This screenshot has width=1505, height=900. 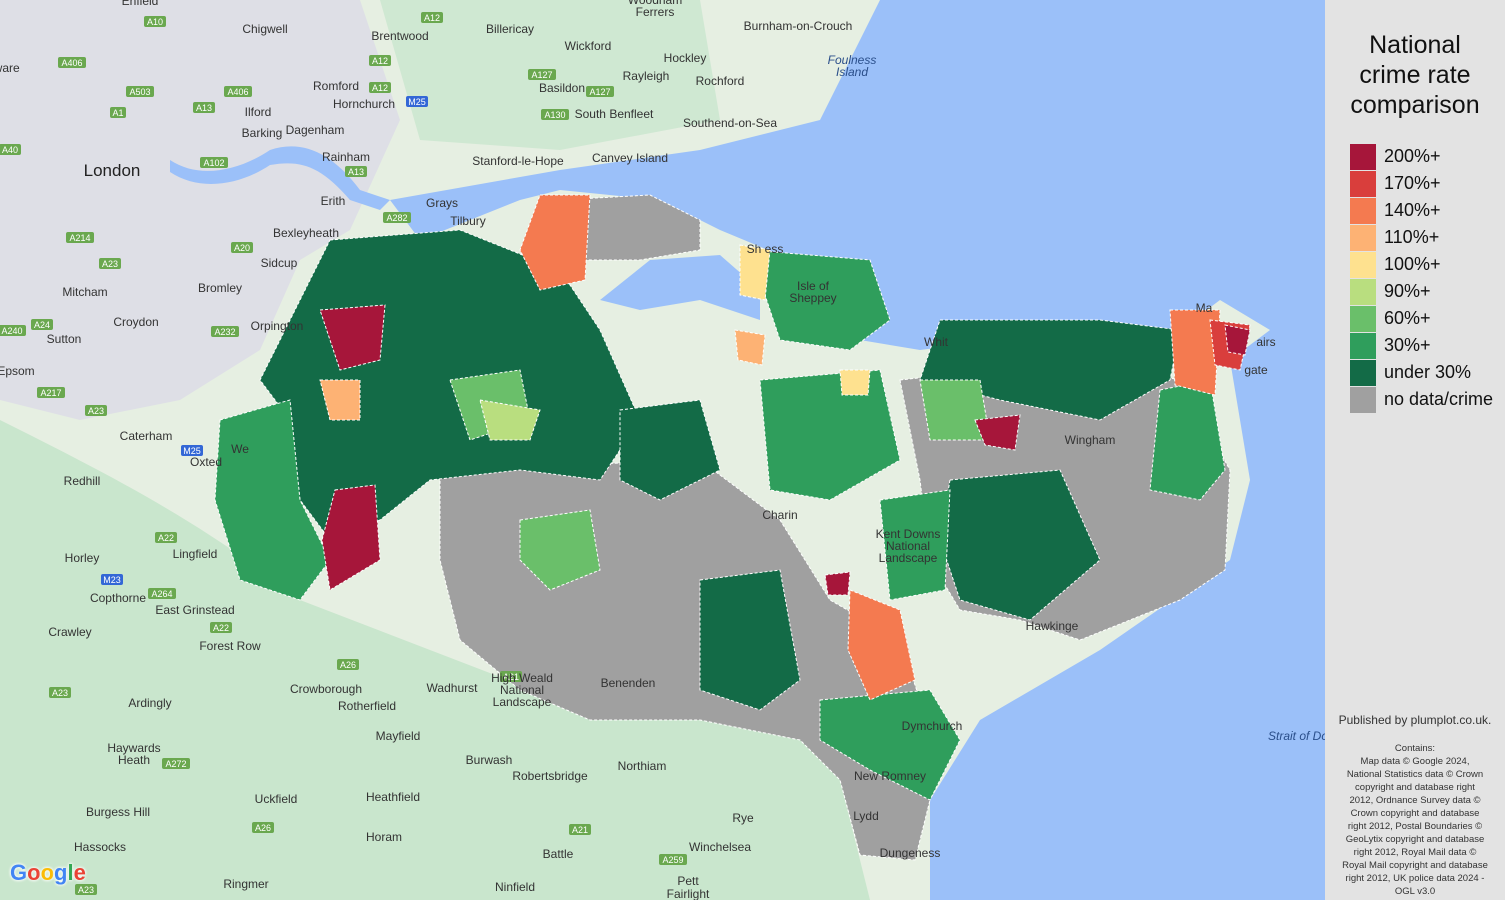 I want to click on place-label-heathfield: Heathfield, so click(x=393, y=797).